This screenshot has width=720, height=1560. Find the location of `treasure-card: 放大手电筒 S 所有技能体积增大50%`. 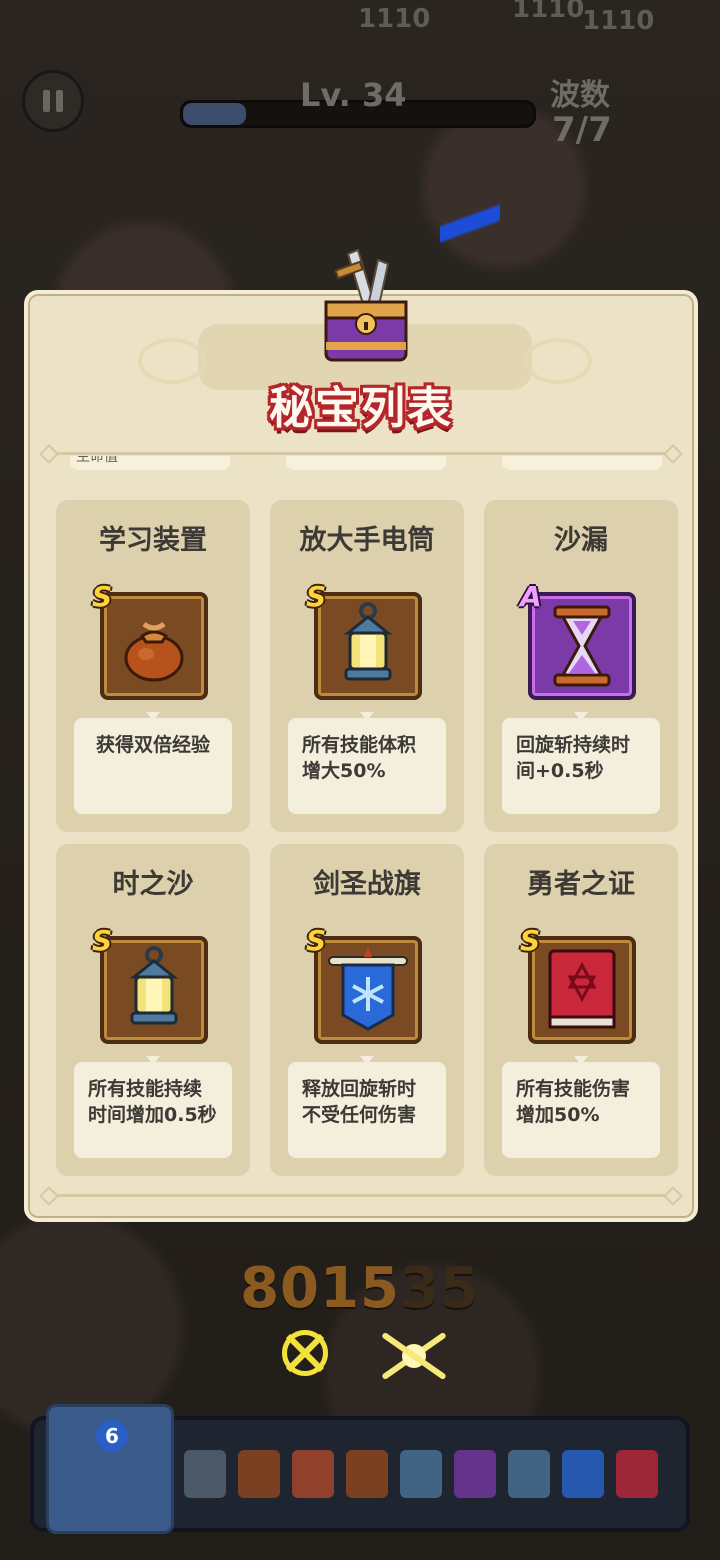

treasure-card: 放大手电筒 S 所有技能体积增大50% is located at coordinates (367, 666).